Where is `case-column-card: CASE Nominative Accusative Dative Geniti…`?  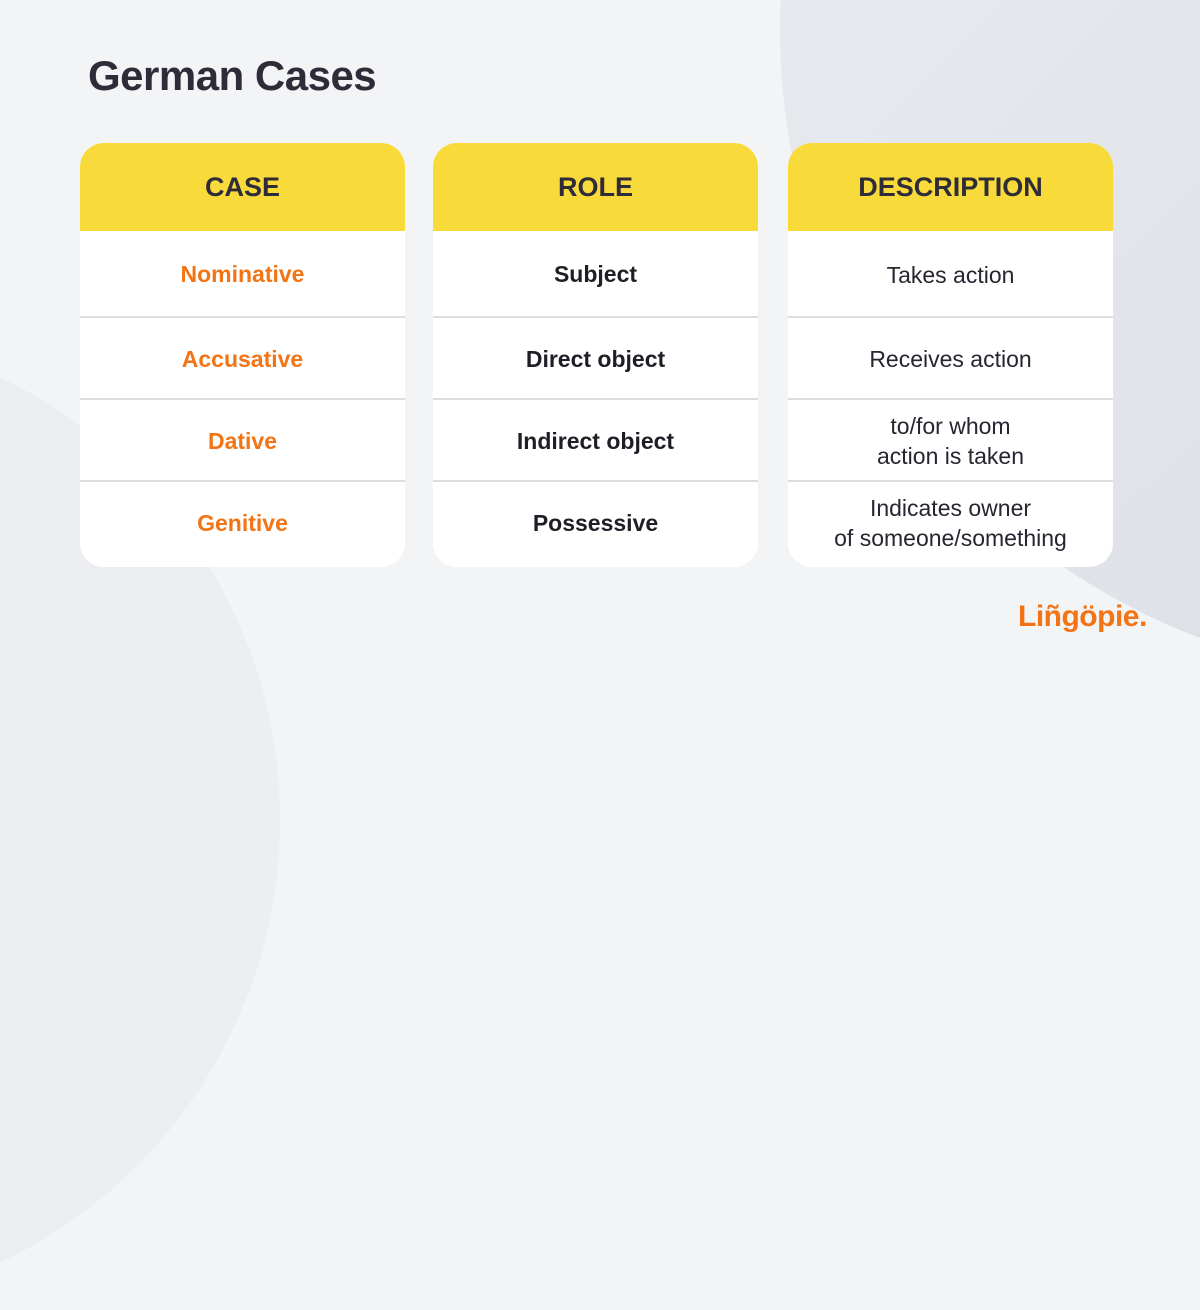 case-column-card: CASE Nominative Accusative Dative Geniti… is located at coordinates (242, 355).